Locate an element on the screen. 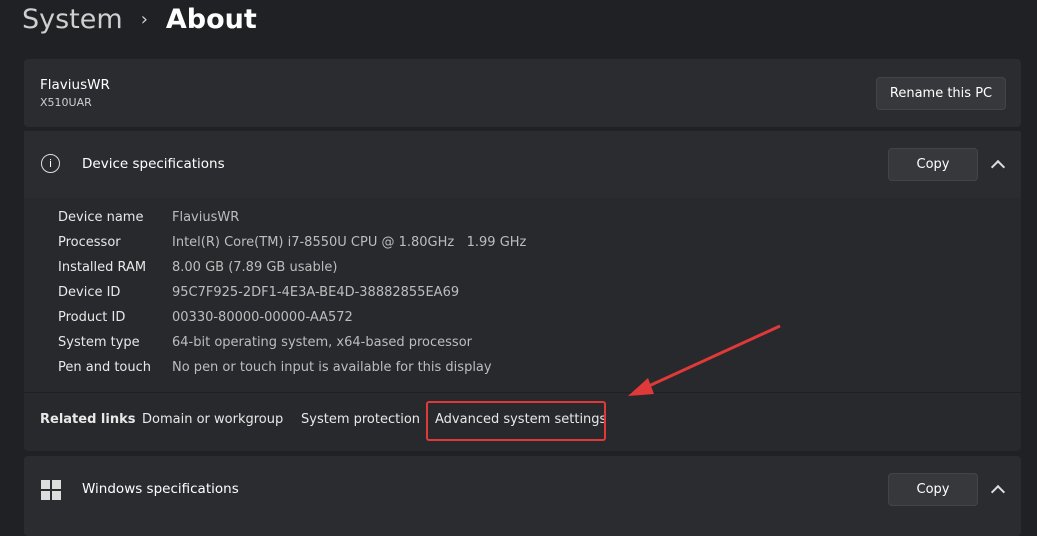  annotation-arrow is located at coordinates (704, 360).